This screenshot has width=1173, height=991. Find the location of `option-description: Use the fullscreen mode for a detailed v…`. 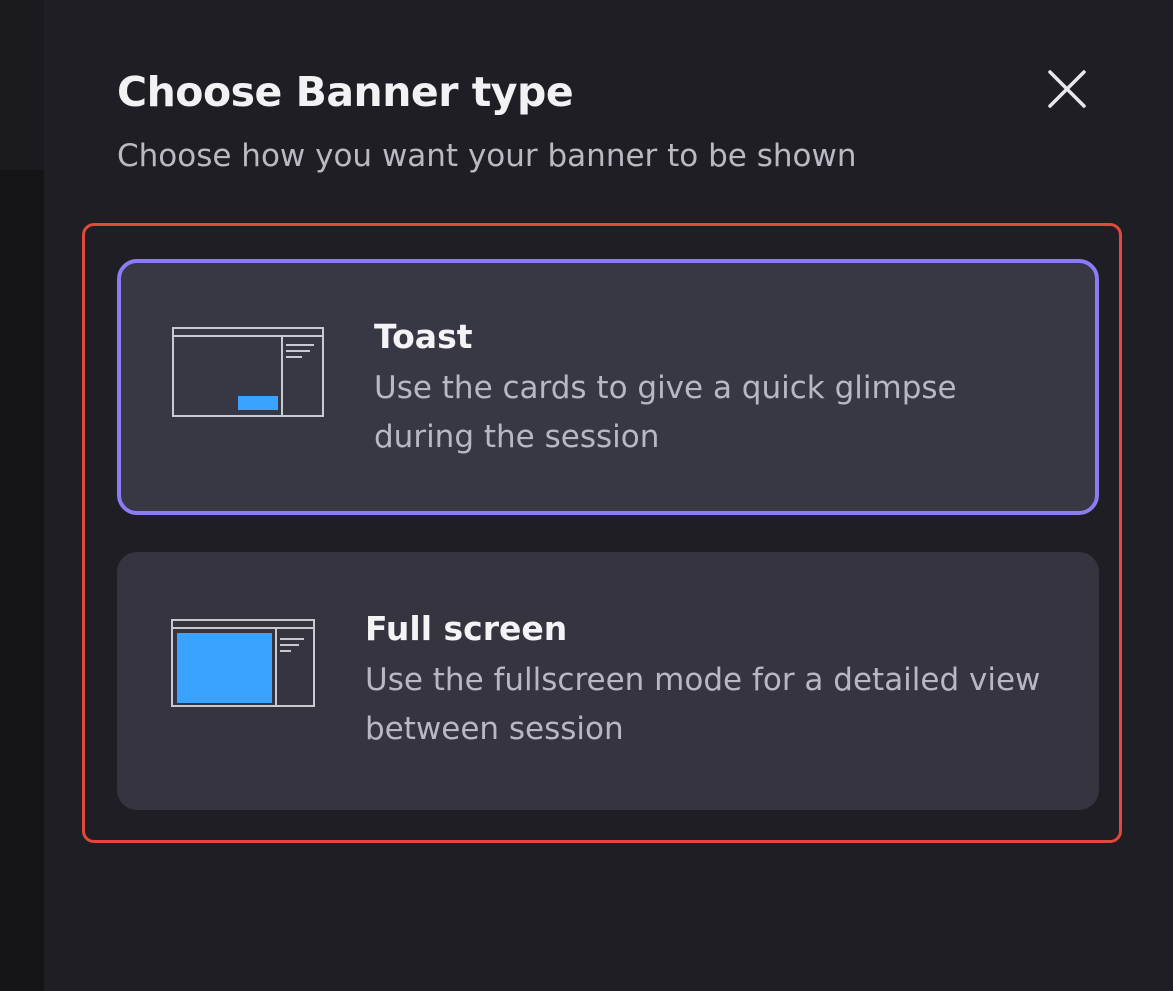

option-description: Use the fullscreen mode for a detailed v… is located at coordinates (703, 704).